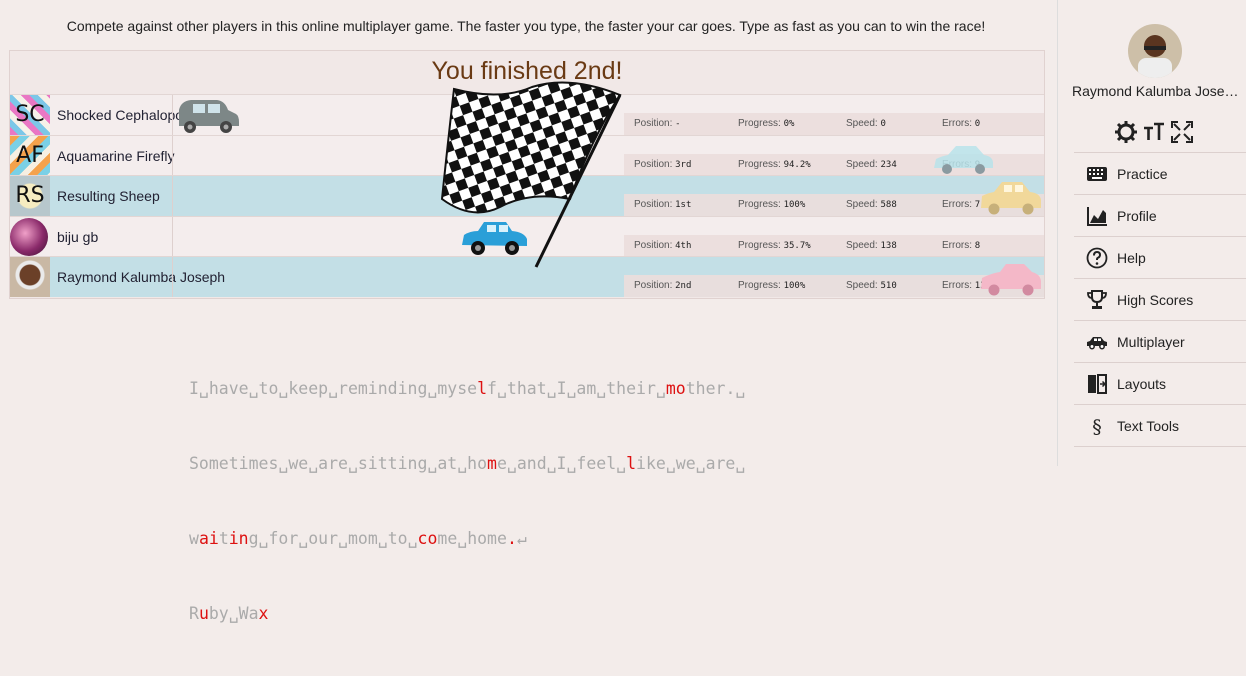 The height and width of the screenshot is (676, 1246). What do you see at coordinates (977, 246) in the screenshot?
I see `errors-value: 8` at bounding box center [977, 246].